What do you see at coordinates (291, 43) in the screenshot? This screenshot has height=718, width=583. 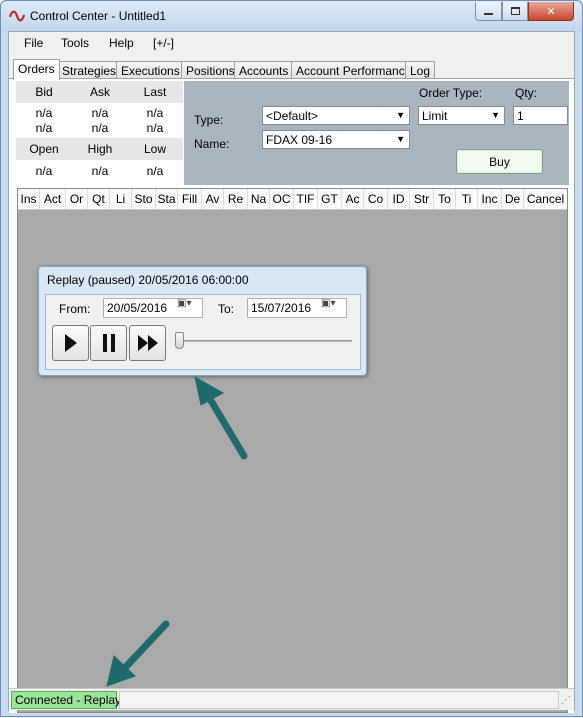 I see `menu-bar: File Tools Help [+/-]` at bounding box center [291, 43].